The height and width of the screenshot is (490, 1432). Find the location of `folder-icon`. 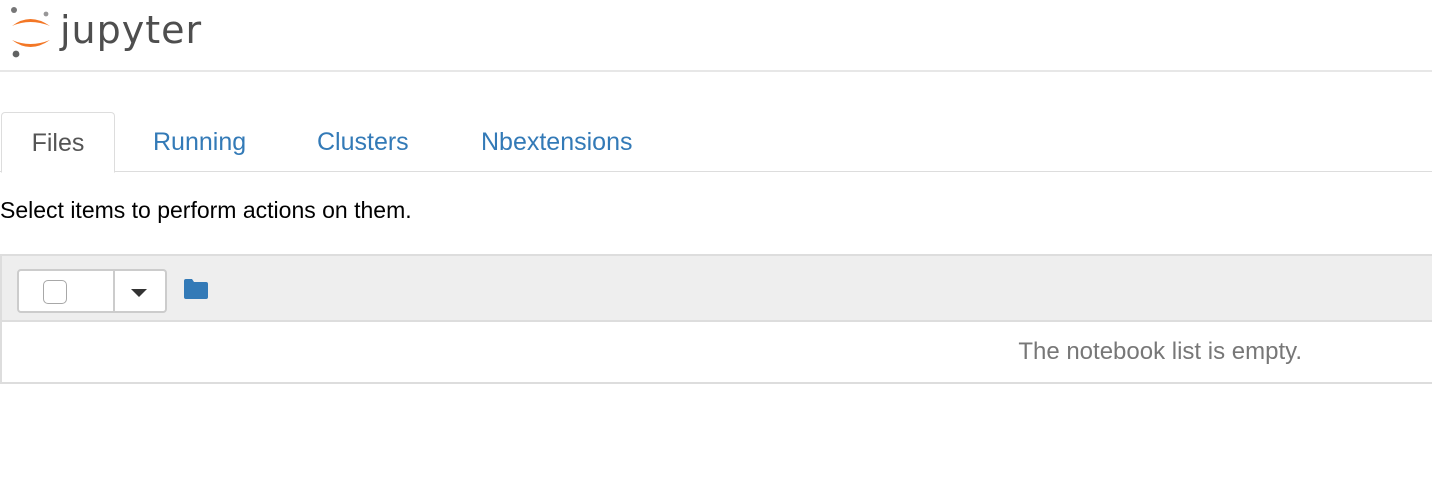

folder-icon is located at coordinates (196, 289).